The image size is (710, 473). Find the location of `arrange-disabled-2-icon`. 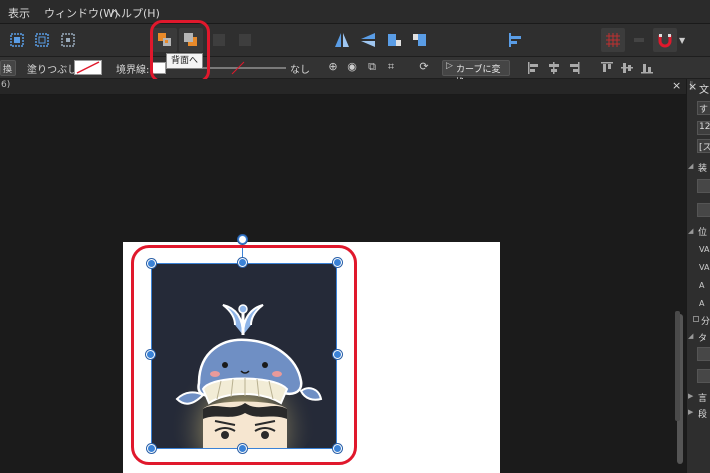

arrange-disabled-2-icon is located at coordinates (245, 40).